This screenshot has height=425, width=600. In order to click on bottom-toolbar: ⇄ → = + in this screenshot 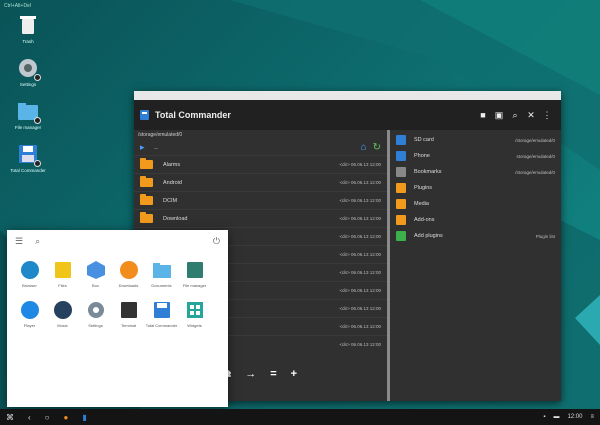, I will do `click(259, 374)`.